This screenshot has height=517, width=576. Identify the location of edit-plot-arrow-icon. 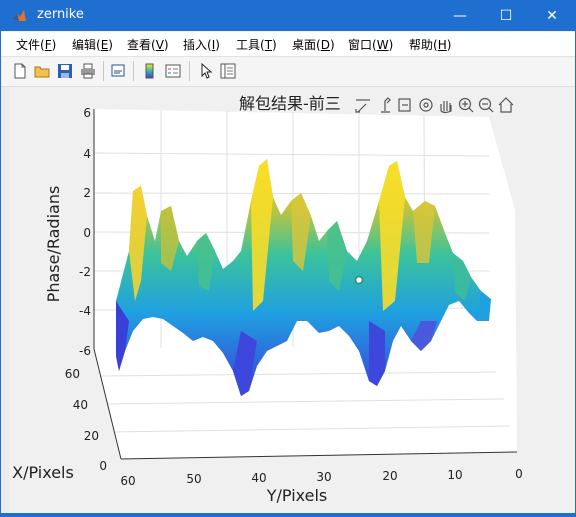
(206, 71).